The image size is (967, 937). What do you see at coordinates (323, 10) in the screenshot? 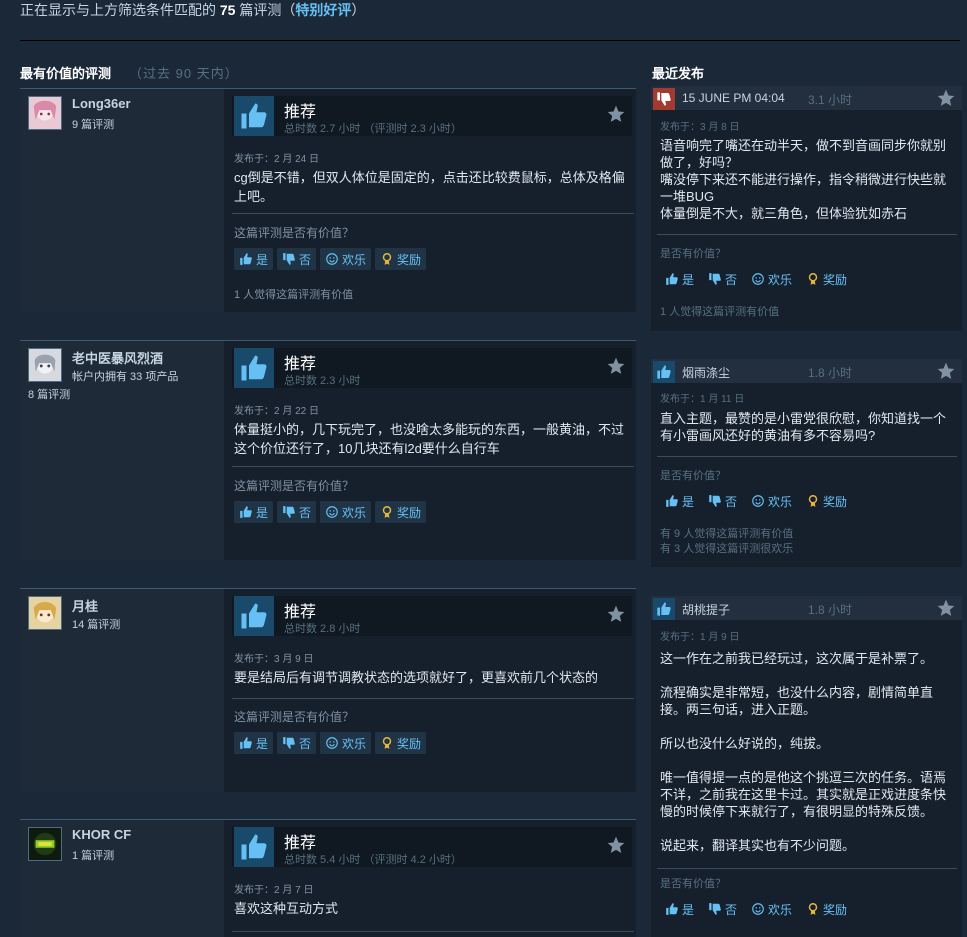
I see `summary-rating: 特别好评` at bounding box center [323, 10].